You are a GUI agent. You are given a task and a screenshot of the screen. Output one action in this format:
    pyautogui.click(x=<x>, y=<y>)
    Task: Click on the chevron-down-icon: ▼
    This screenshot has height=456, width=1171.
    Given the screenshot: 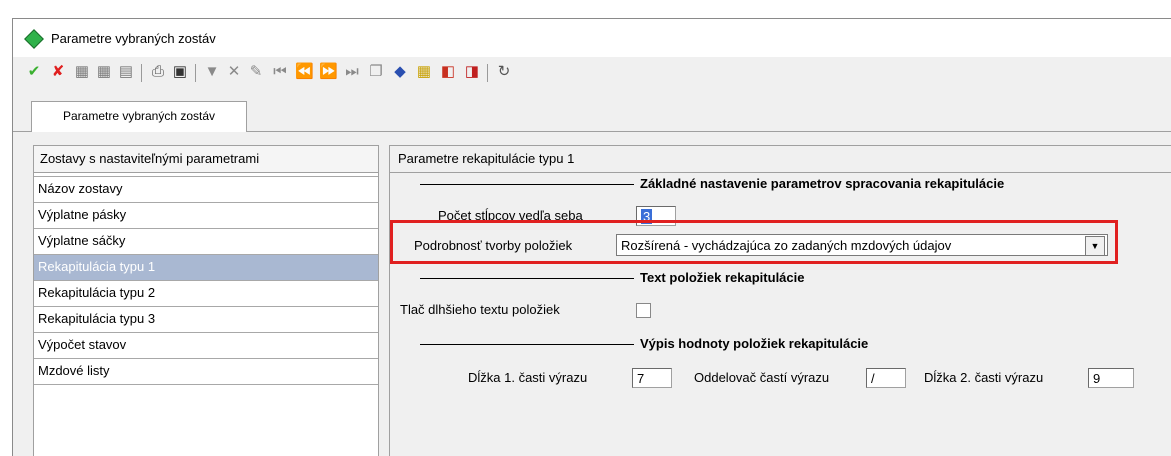 What is the action you would take?
    pyautogui.click(x=1095, y=246)
    